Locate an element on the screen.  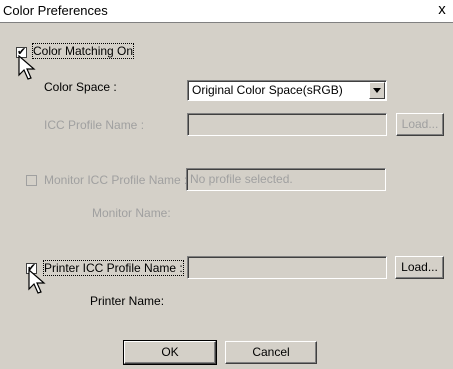
icc-profile-label: ICC Profile Name : is located at coordinates (94, 125).